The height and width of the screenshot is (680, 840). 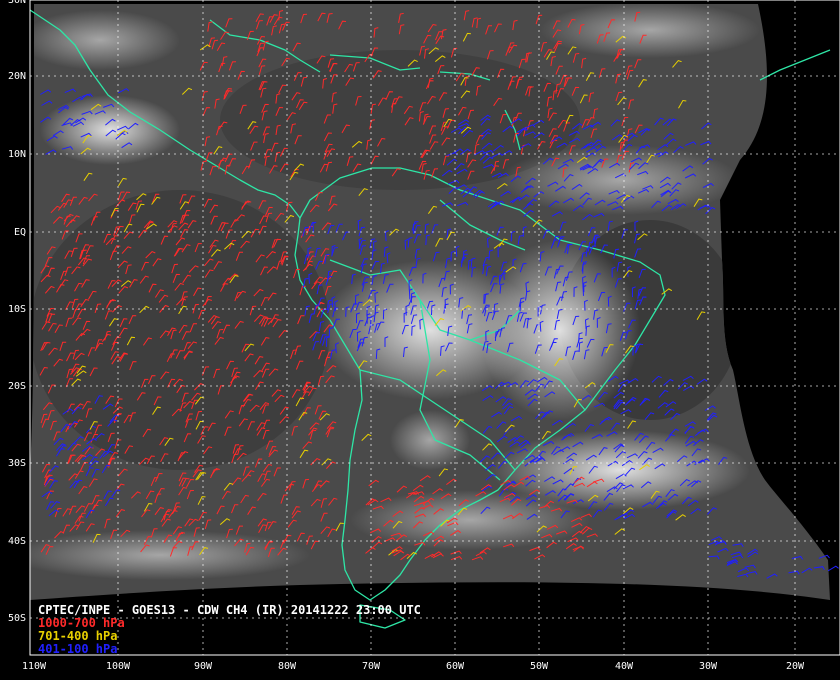 I want to click on legend-high-level: 401-100 hPa, so click(x=78, y=649).